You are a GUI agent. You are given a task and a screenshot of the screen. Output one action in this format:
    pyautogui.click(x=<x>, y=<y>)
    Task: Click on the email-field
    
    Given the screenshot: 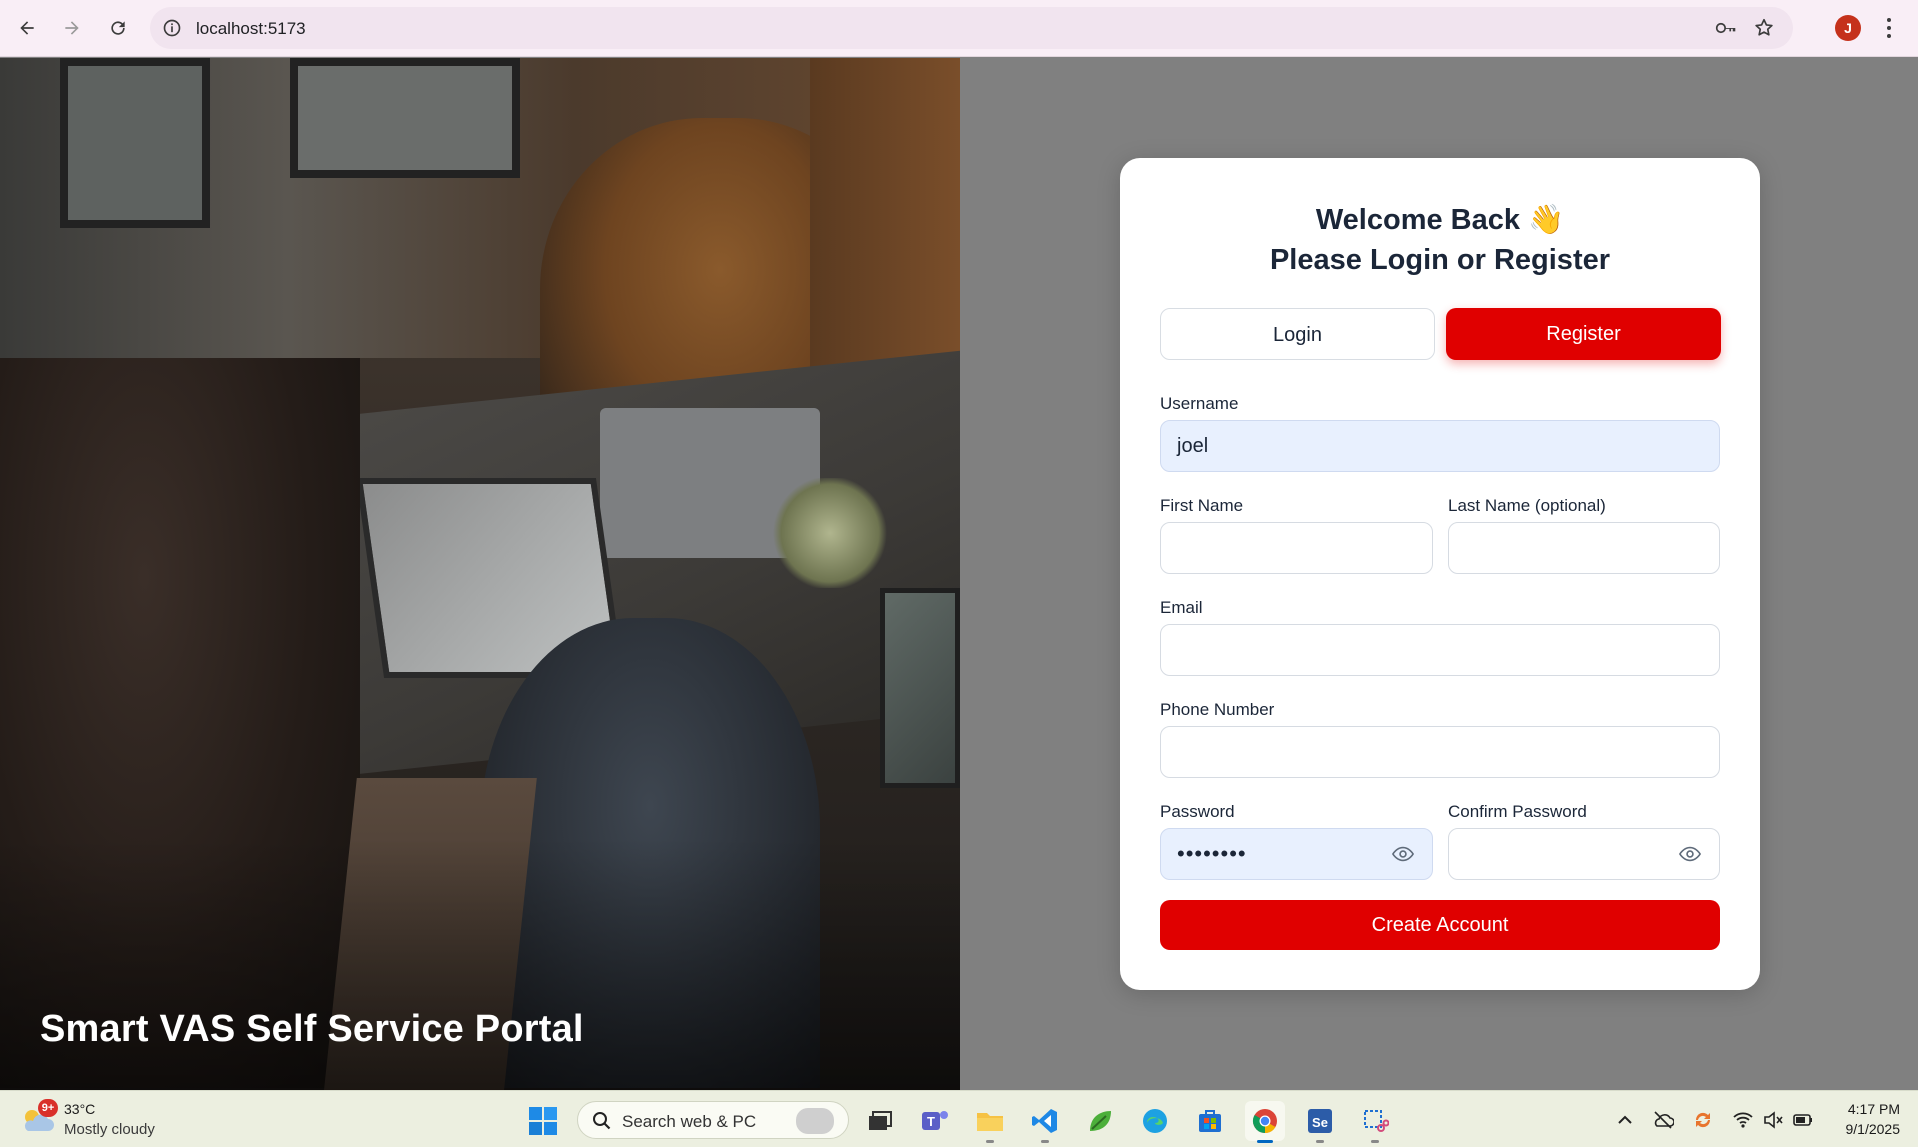 What is the action you would take?
    pyautogui.click(x=1440, y=650)
    